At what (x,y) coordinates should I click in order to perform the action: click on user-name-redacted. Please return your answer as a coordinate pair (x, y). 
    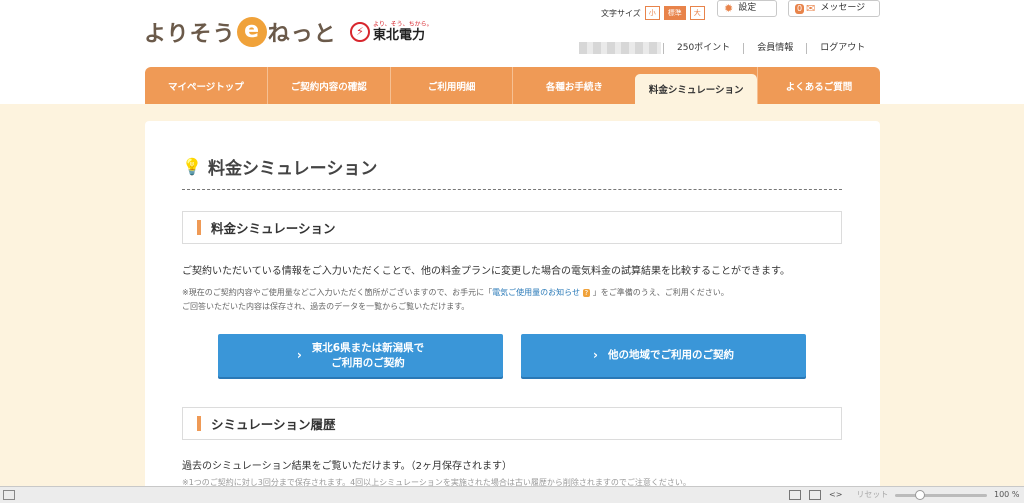
    Looking at the image, I should click on (620, 48).